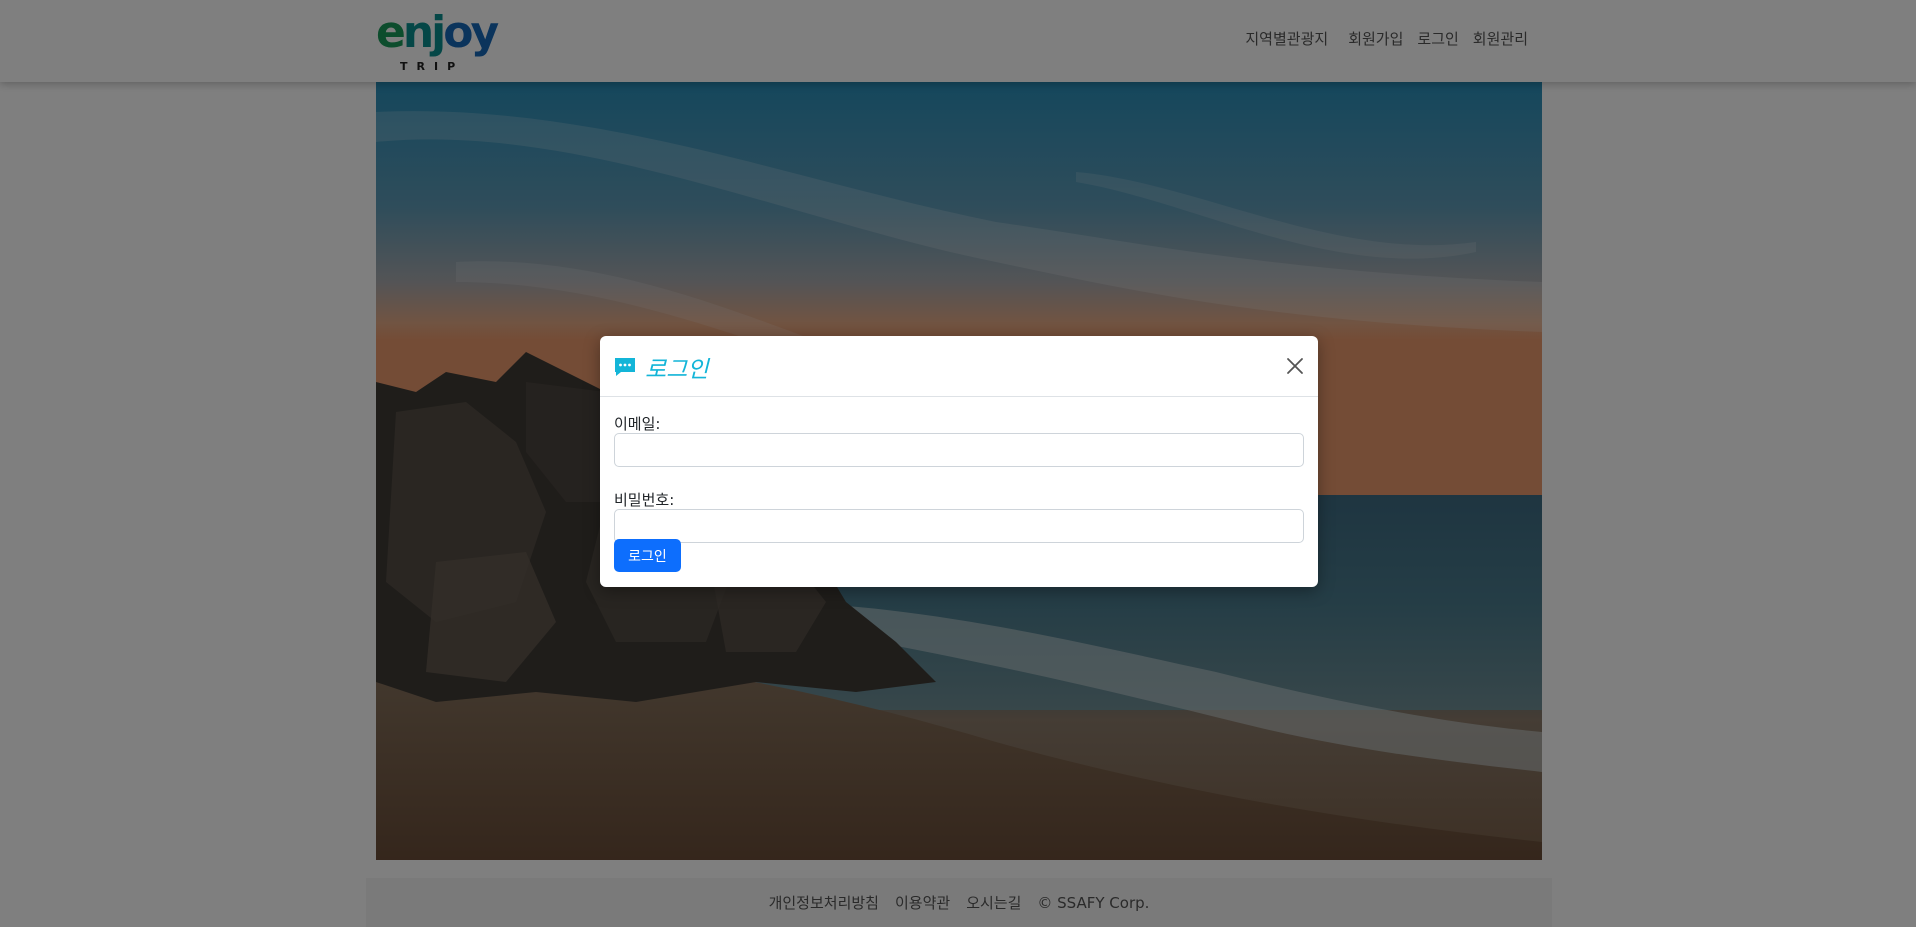  I want to click on email-label: 이메일:, so click(637, 424).